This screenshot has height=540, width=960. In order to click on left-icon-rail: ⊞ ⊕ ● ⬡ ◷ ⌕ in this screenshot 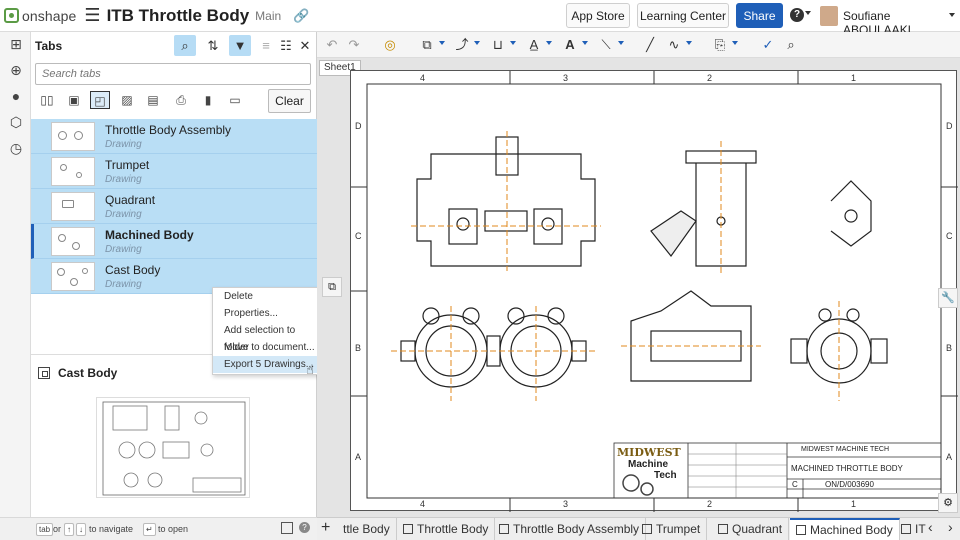, I will do `click(15, 286)`.